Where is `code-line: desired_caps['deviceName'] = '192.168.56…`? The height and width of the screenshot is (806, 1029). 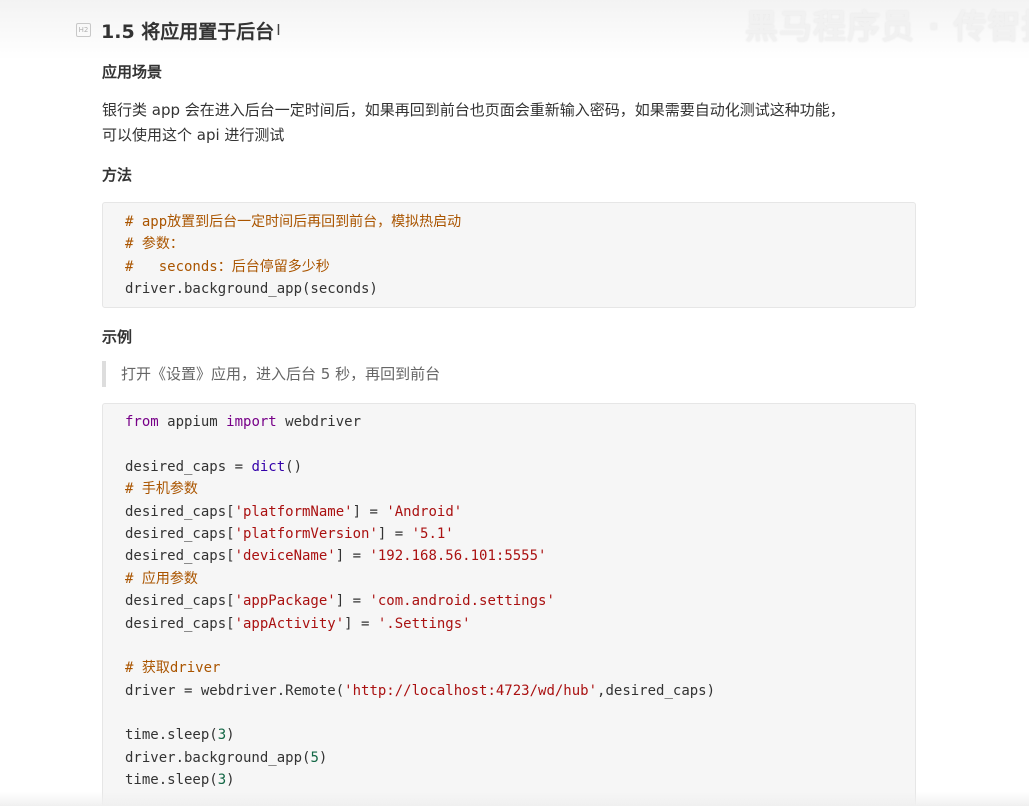
code-line: desired_caps['deviceName'] = '192.168.56… is located at coordinates (520, 556).